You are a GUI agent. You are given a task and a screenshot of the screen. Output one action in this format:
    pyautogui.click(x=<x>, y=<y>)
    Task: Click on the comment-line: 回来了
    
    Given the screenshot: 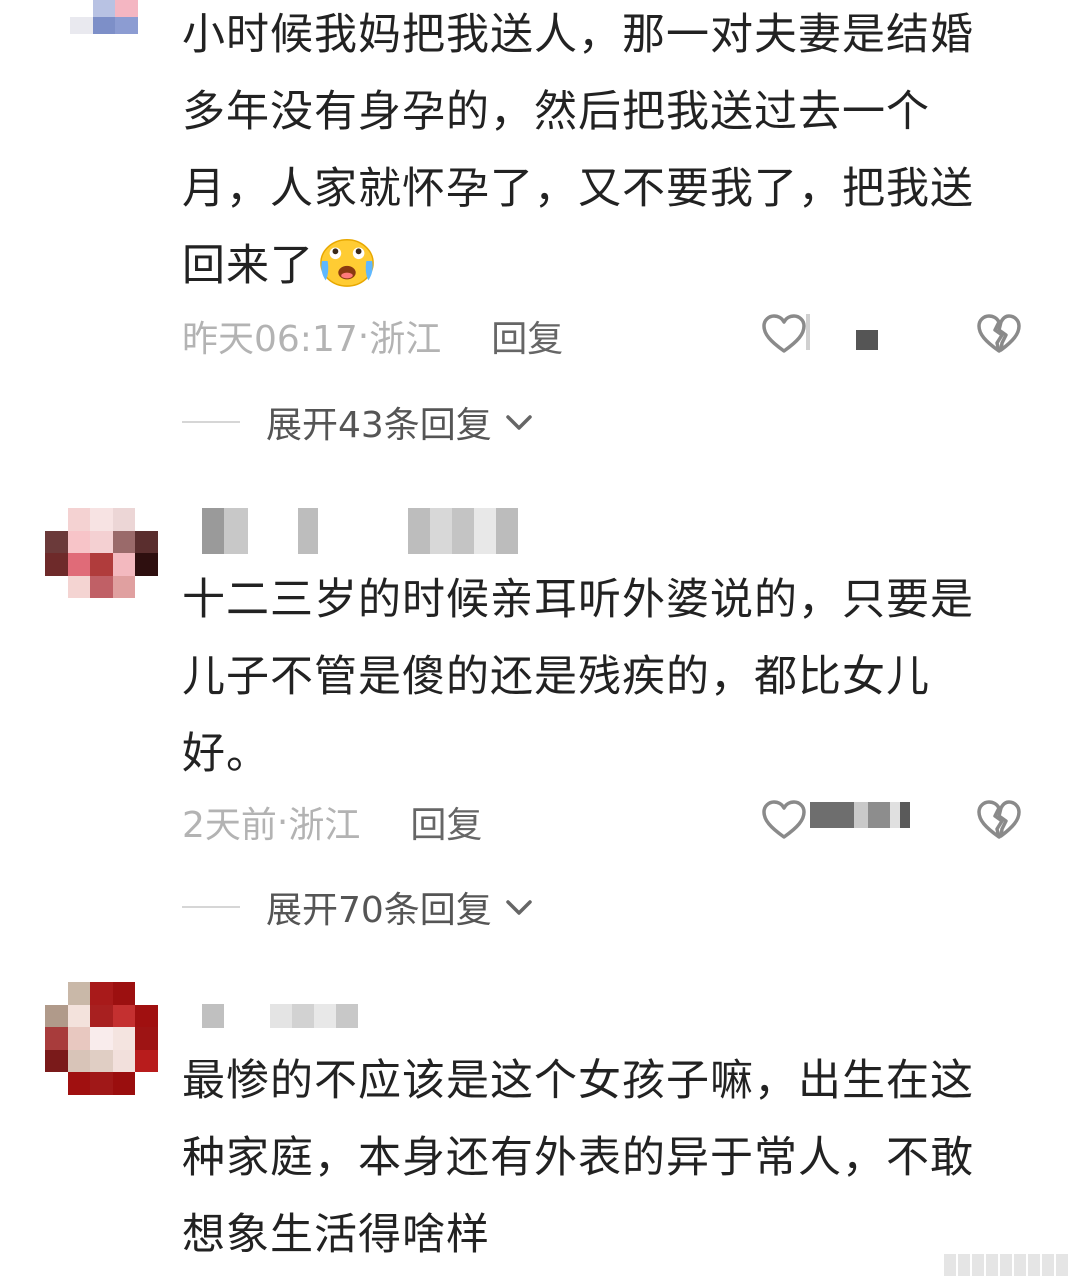 What is the action you would take?
    pyautogui.click(x=592, y=266)
    